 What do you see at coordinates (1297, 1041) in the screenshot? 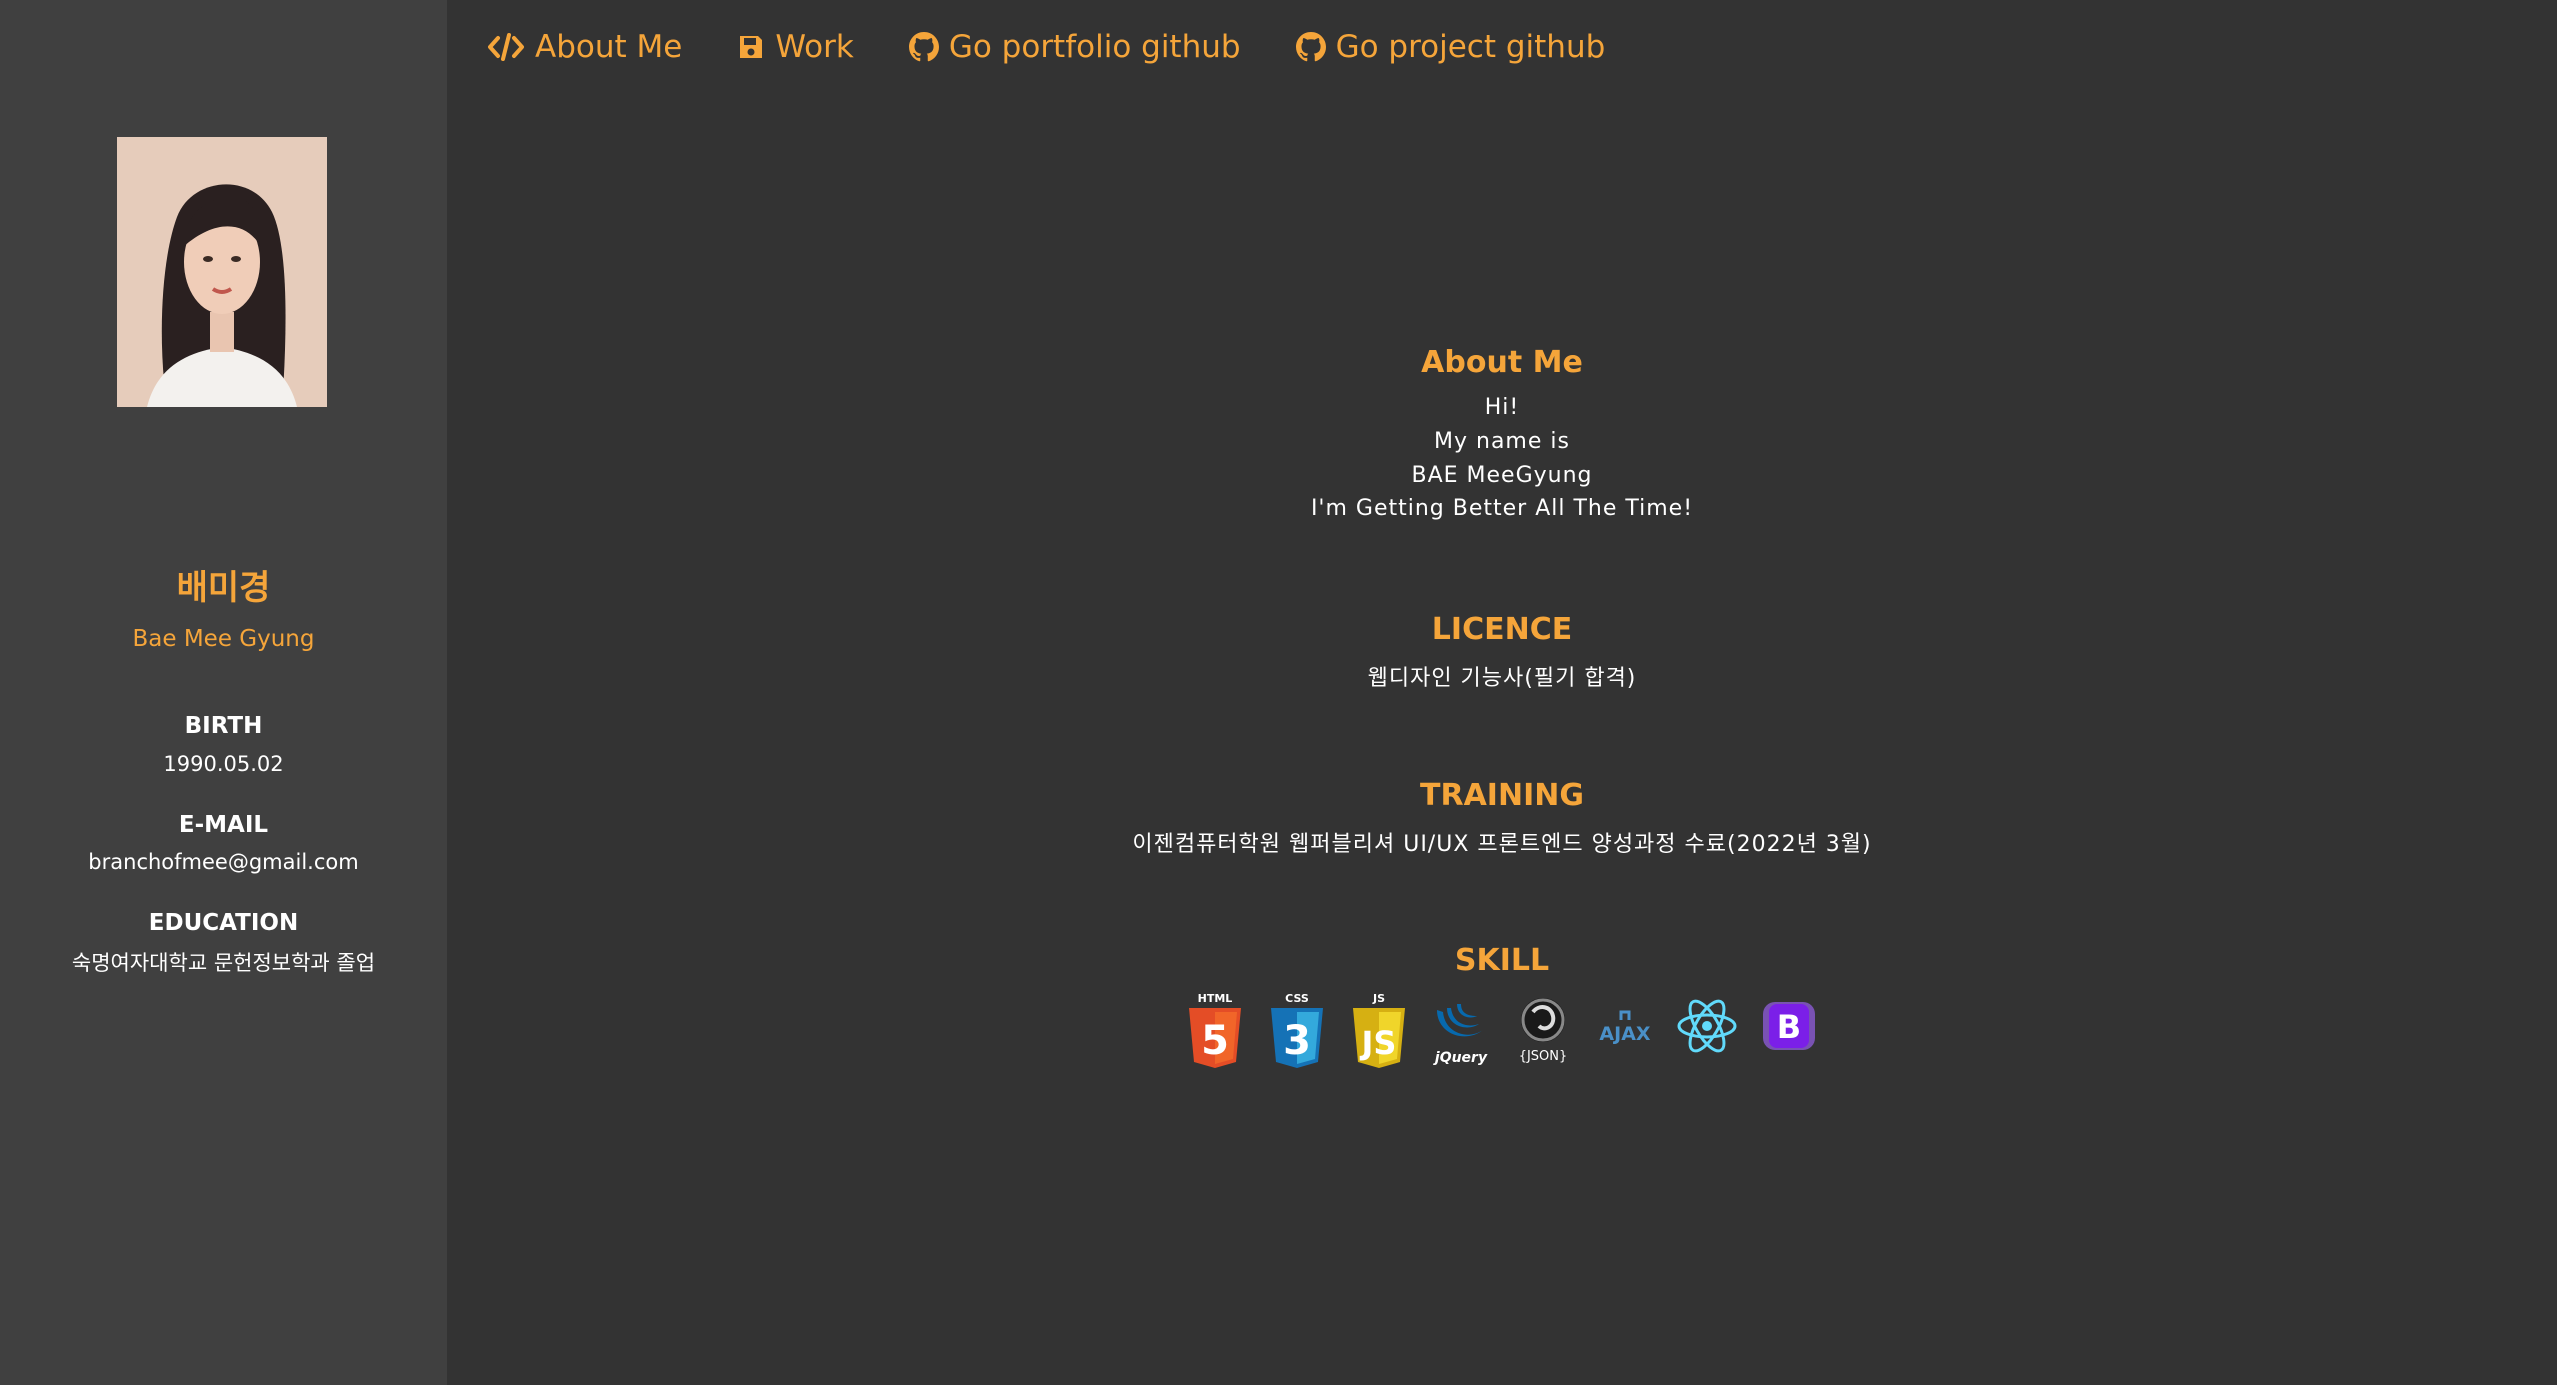
I see `svg-text: 3` at bounding box center [1297, 1041].